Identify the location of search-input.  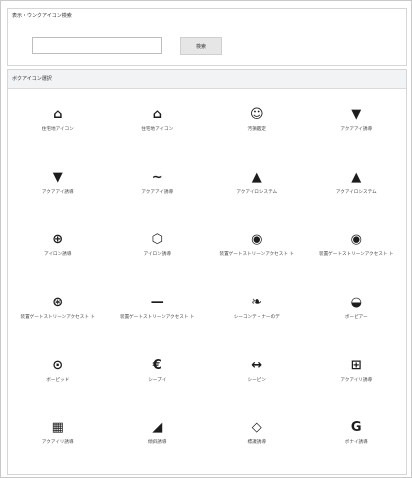
(97, 45).